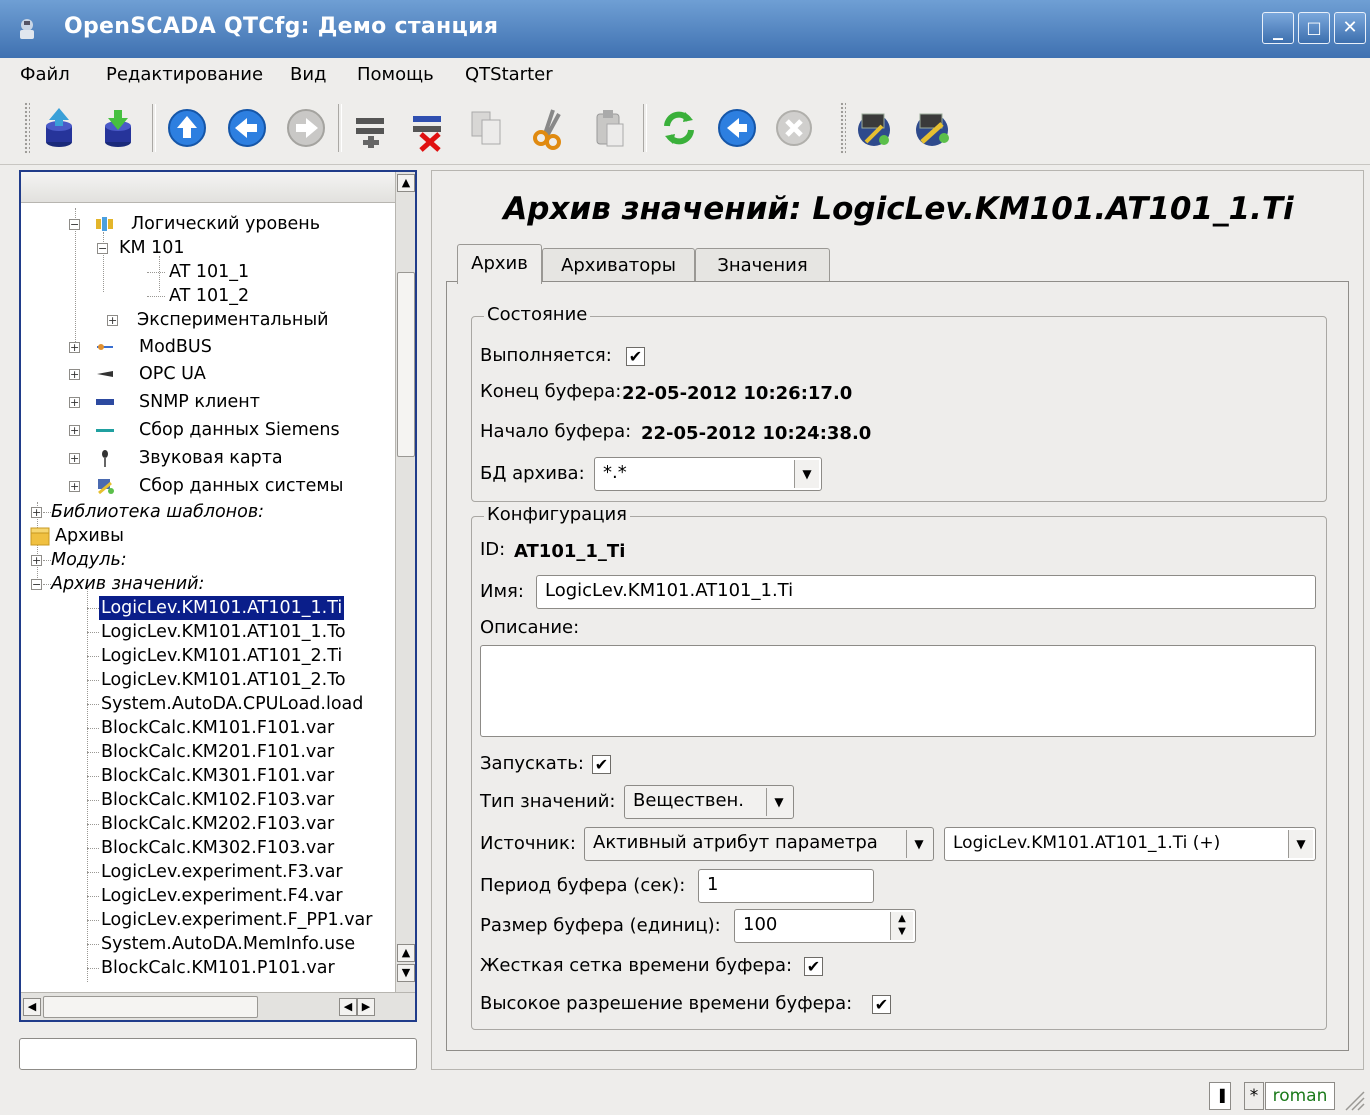 The height and width of the screenshot is (1115, 1370). What do you see at coordinates (493, 549) in the screenshot?
I see `id-label: ID:` at bounding box center [493, 549].